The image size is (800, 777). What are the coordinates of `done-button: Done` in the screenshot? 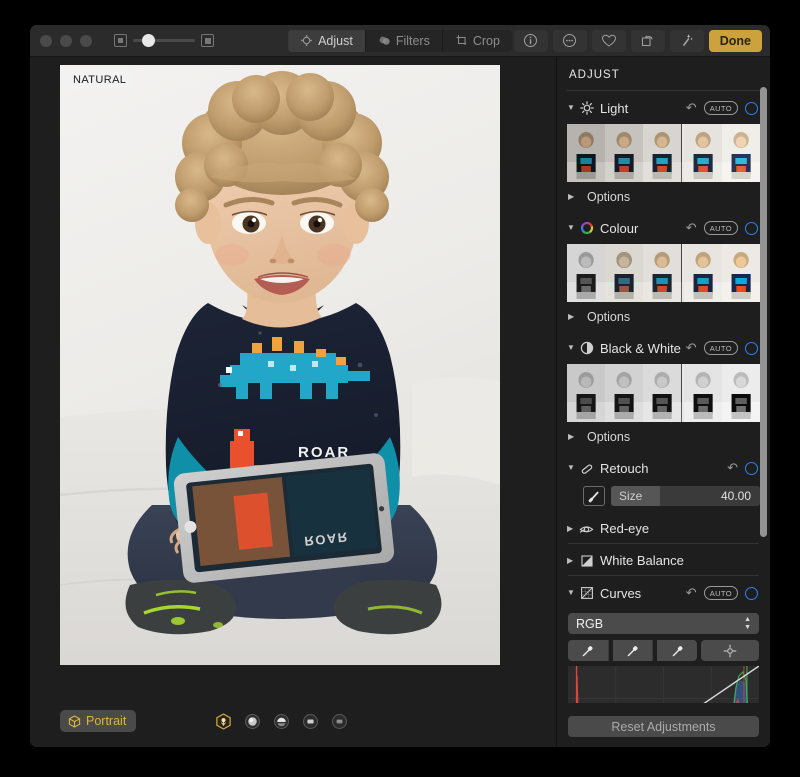 It's located at (735, 40).